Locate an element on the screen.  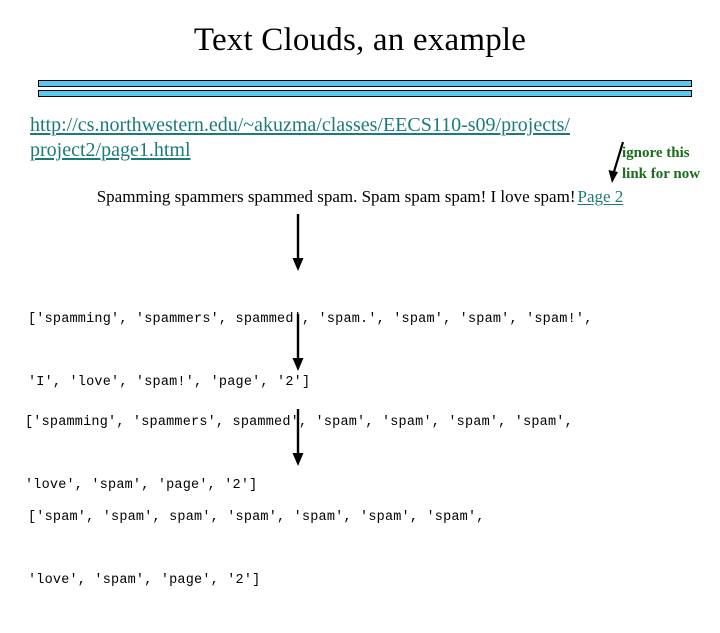
token-list-stemmed-line-2: 'love', 'spam', 'page', '2'] is located at coordinates (144, 580).